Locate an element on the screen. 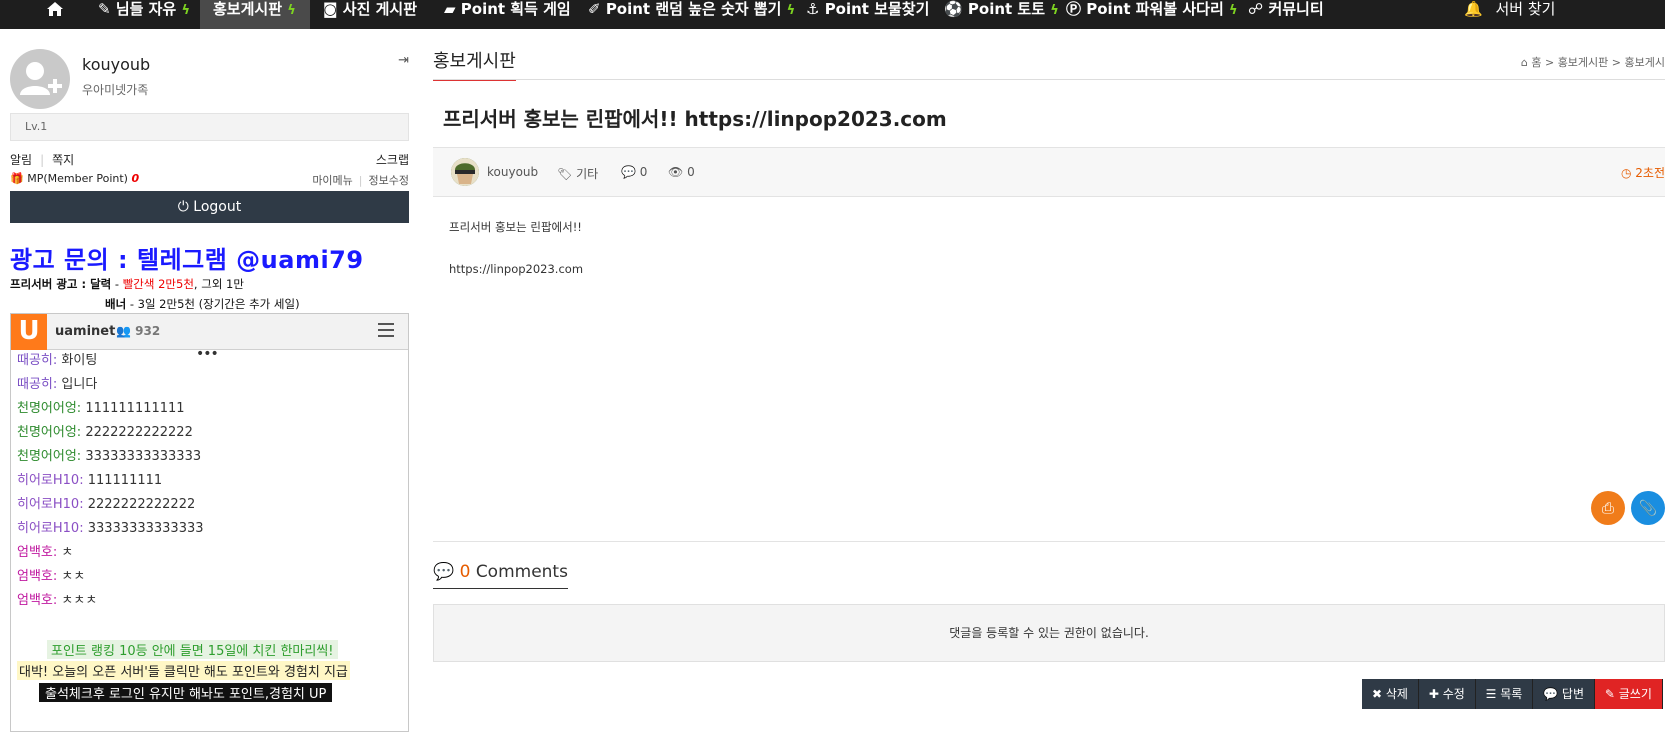  chat-text: ㅊ is located at coordinates (67, 552).